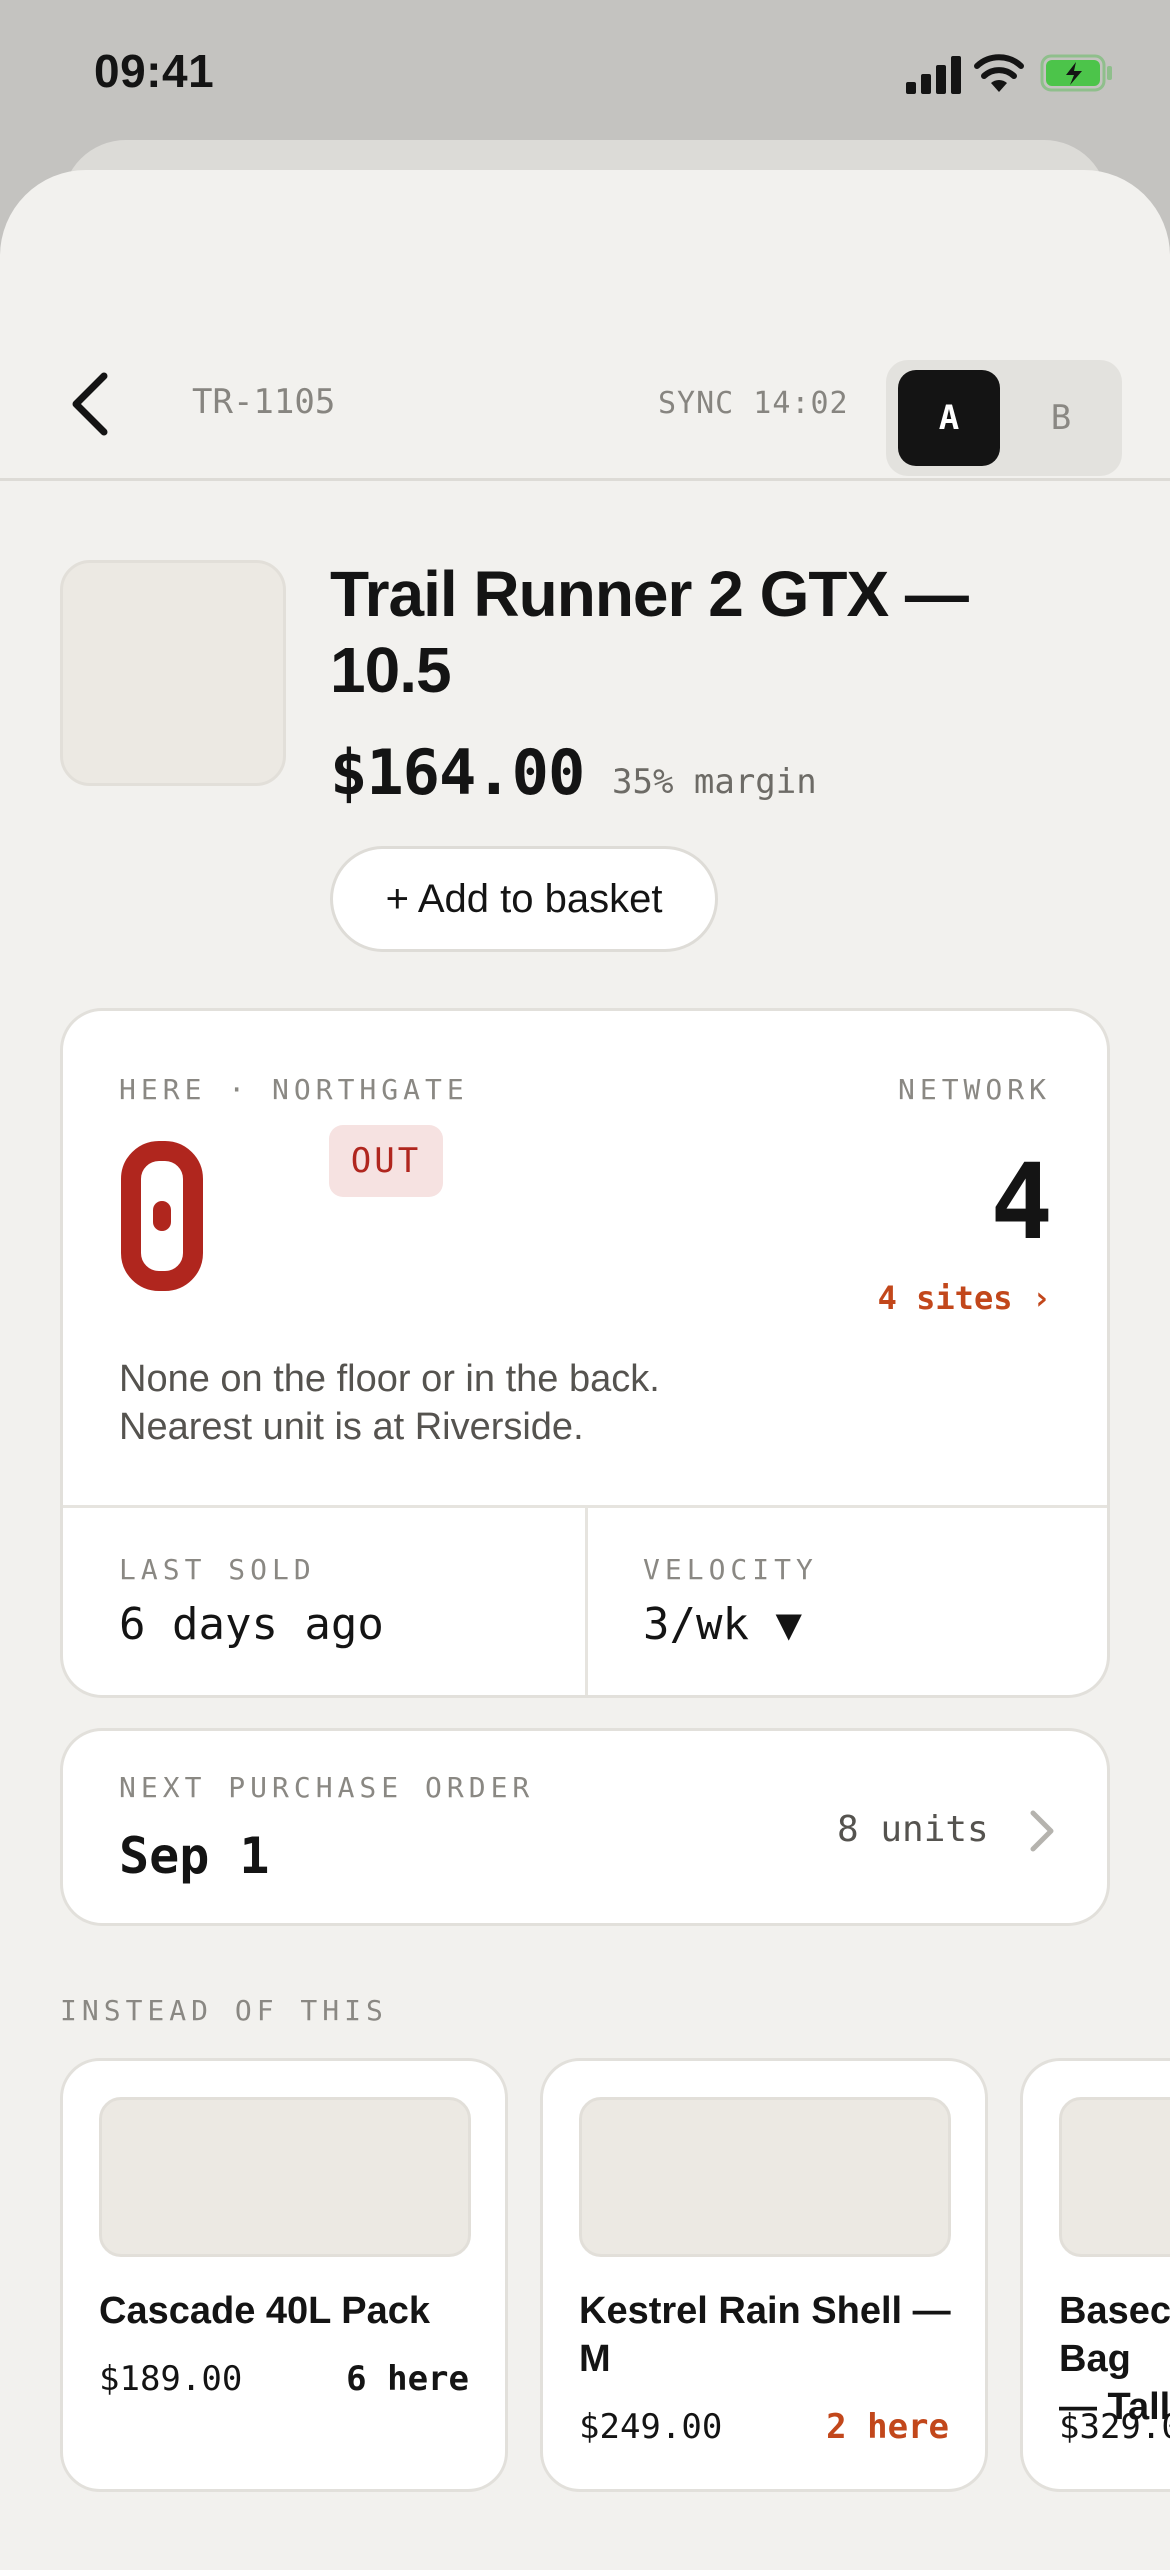 Image resolution: width=1170 pixels, height=2570 pixels. Describe the element at coordinates (154, 71) in the screenshot. I see `status-time: 09:41` at that location.